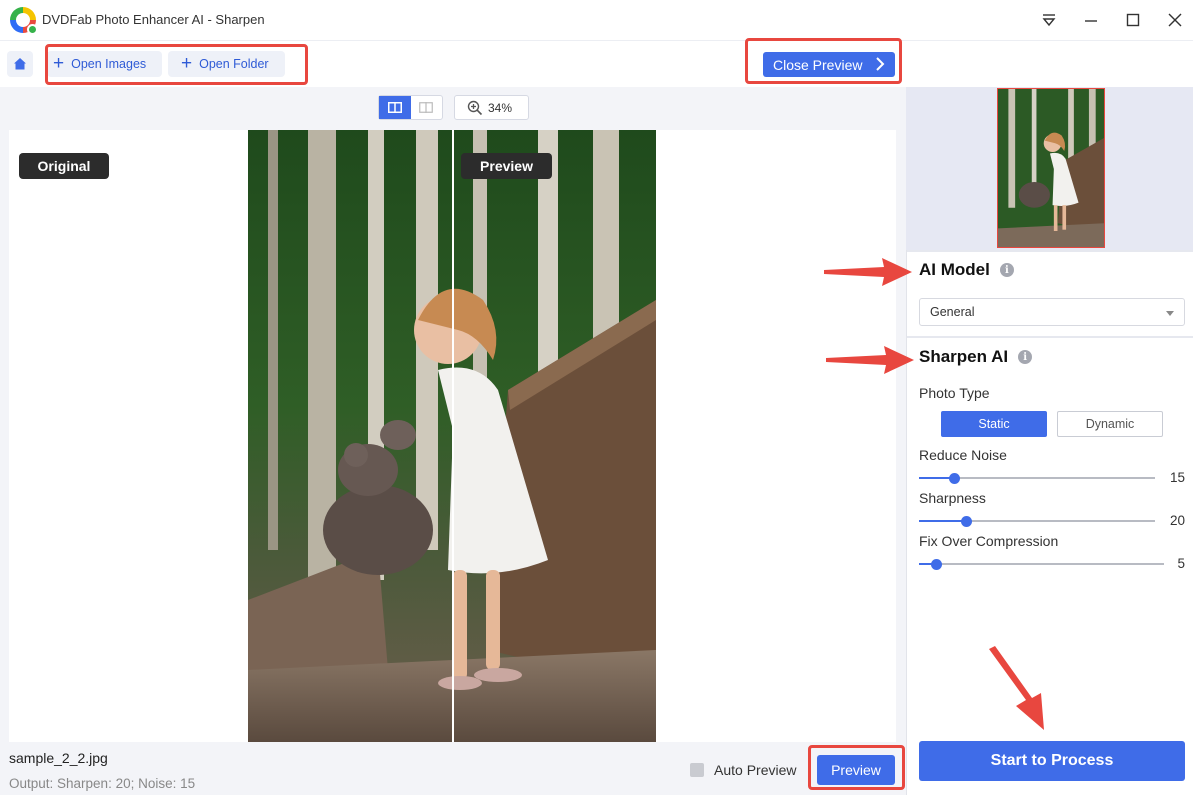 The width and height of the screenshot is (1193, 795). I want to click on highlight-box-open, so click(176, 64).